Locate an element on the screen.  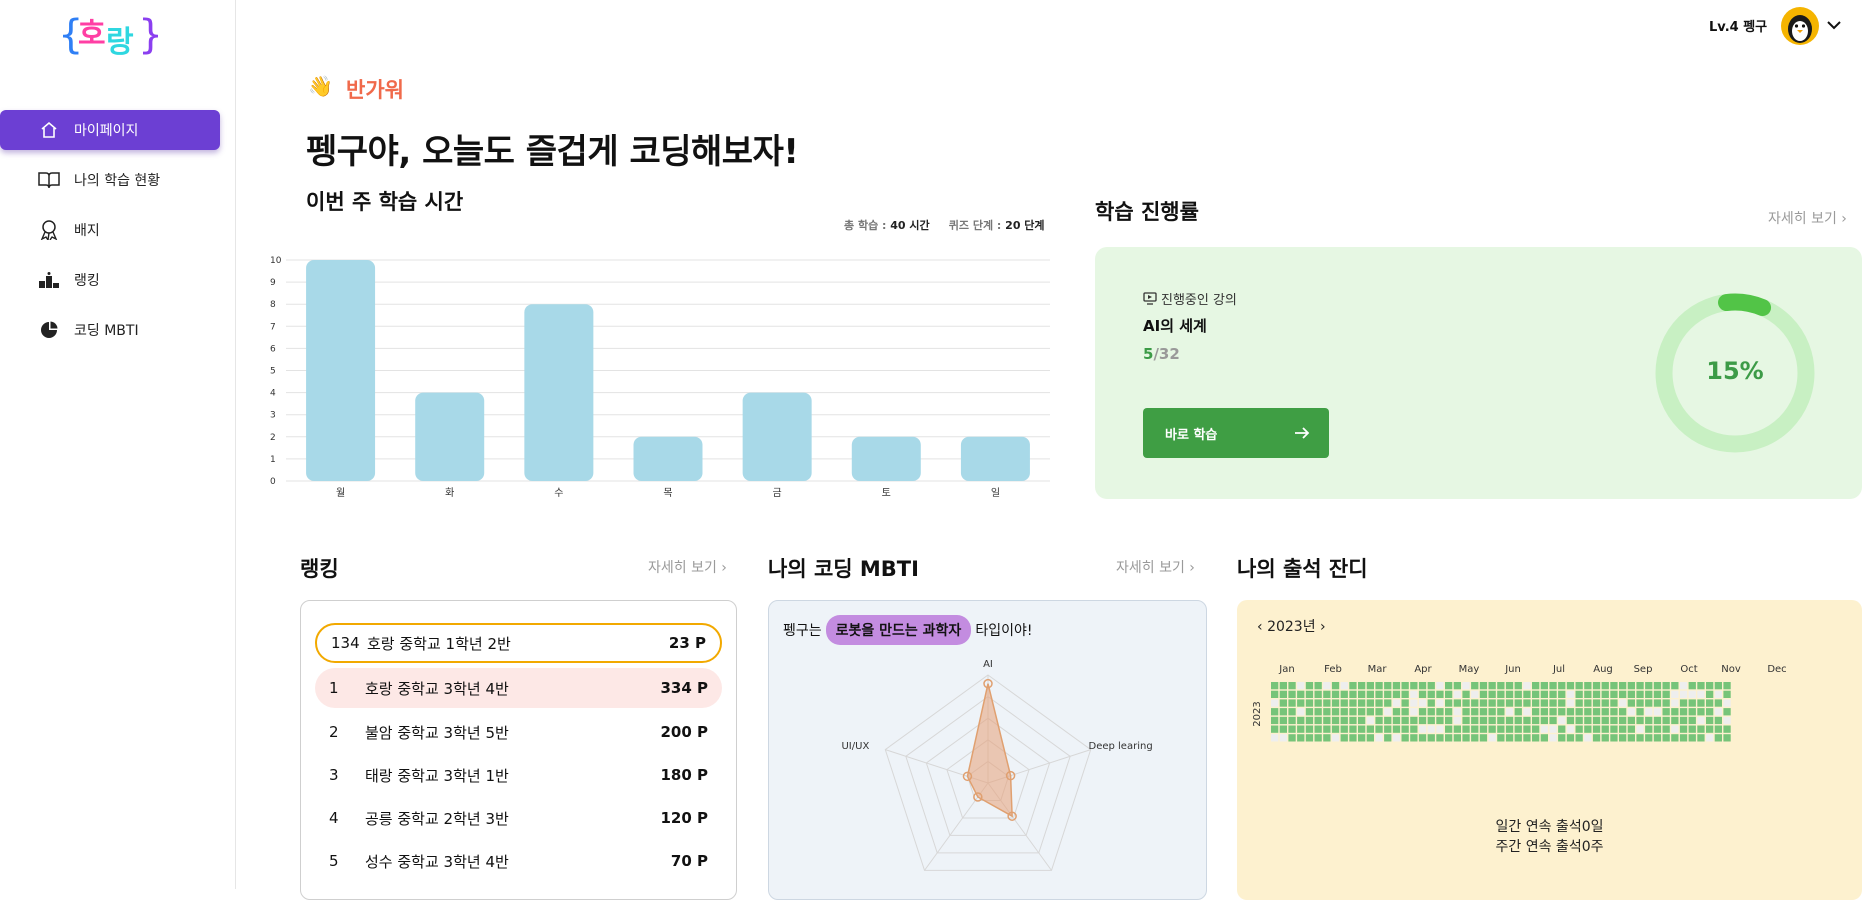
progress-more-link: 자세히 보기 › is located at coordinates (1807, 218).